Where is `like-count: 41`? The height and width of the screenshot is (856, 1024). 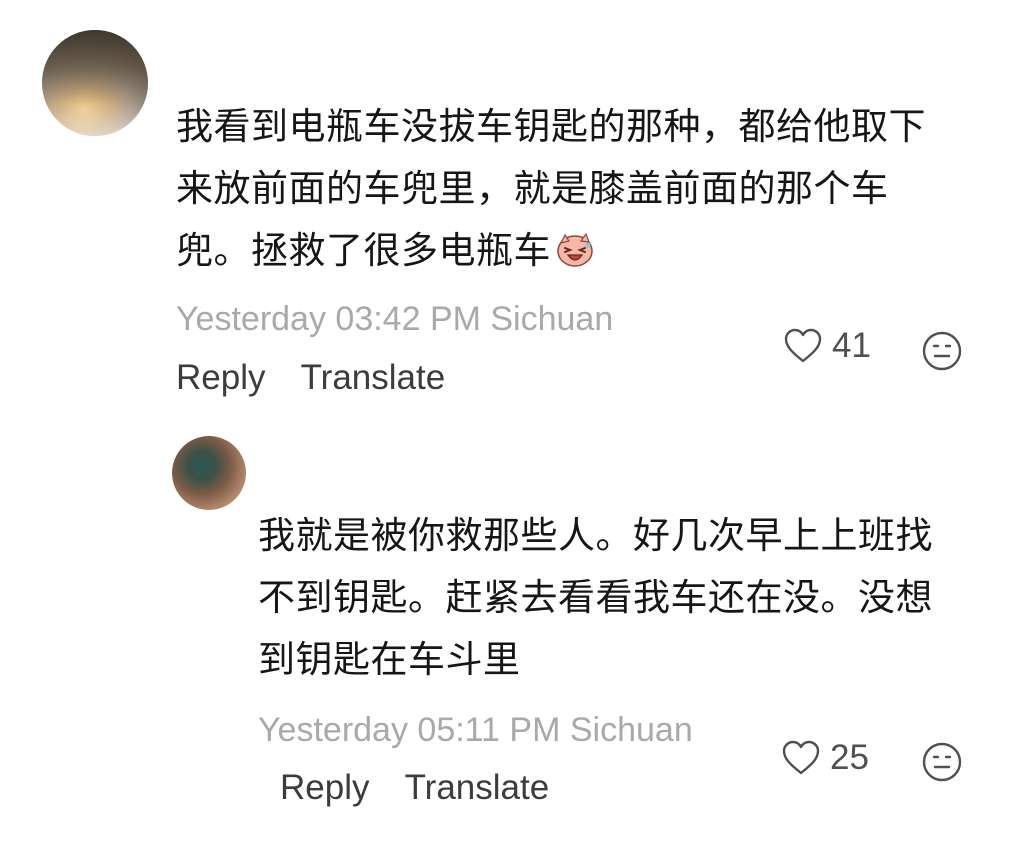 like-count: 41 is located at coordinates (851, 345).